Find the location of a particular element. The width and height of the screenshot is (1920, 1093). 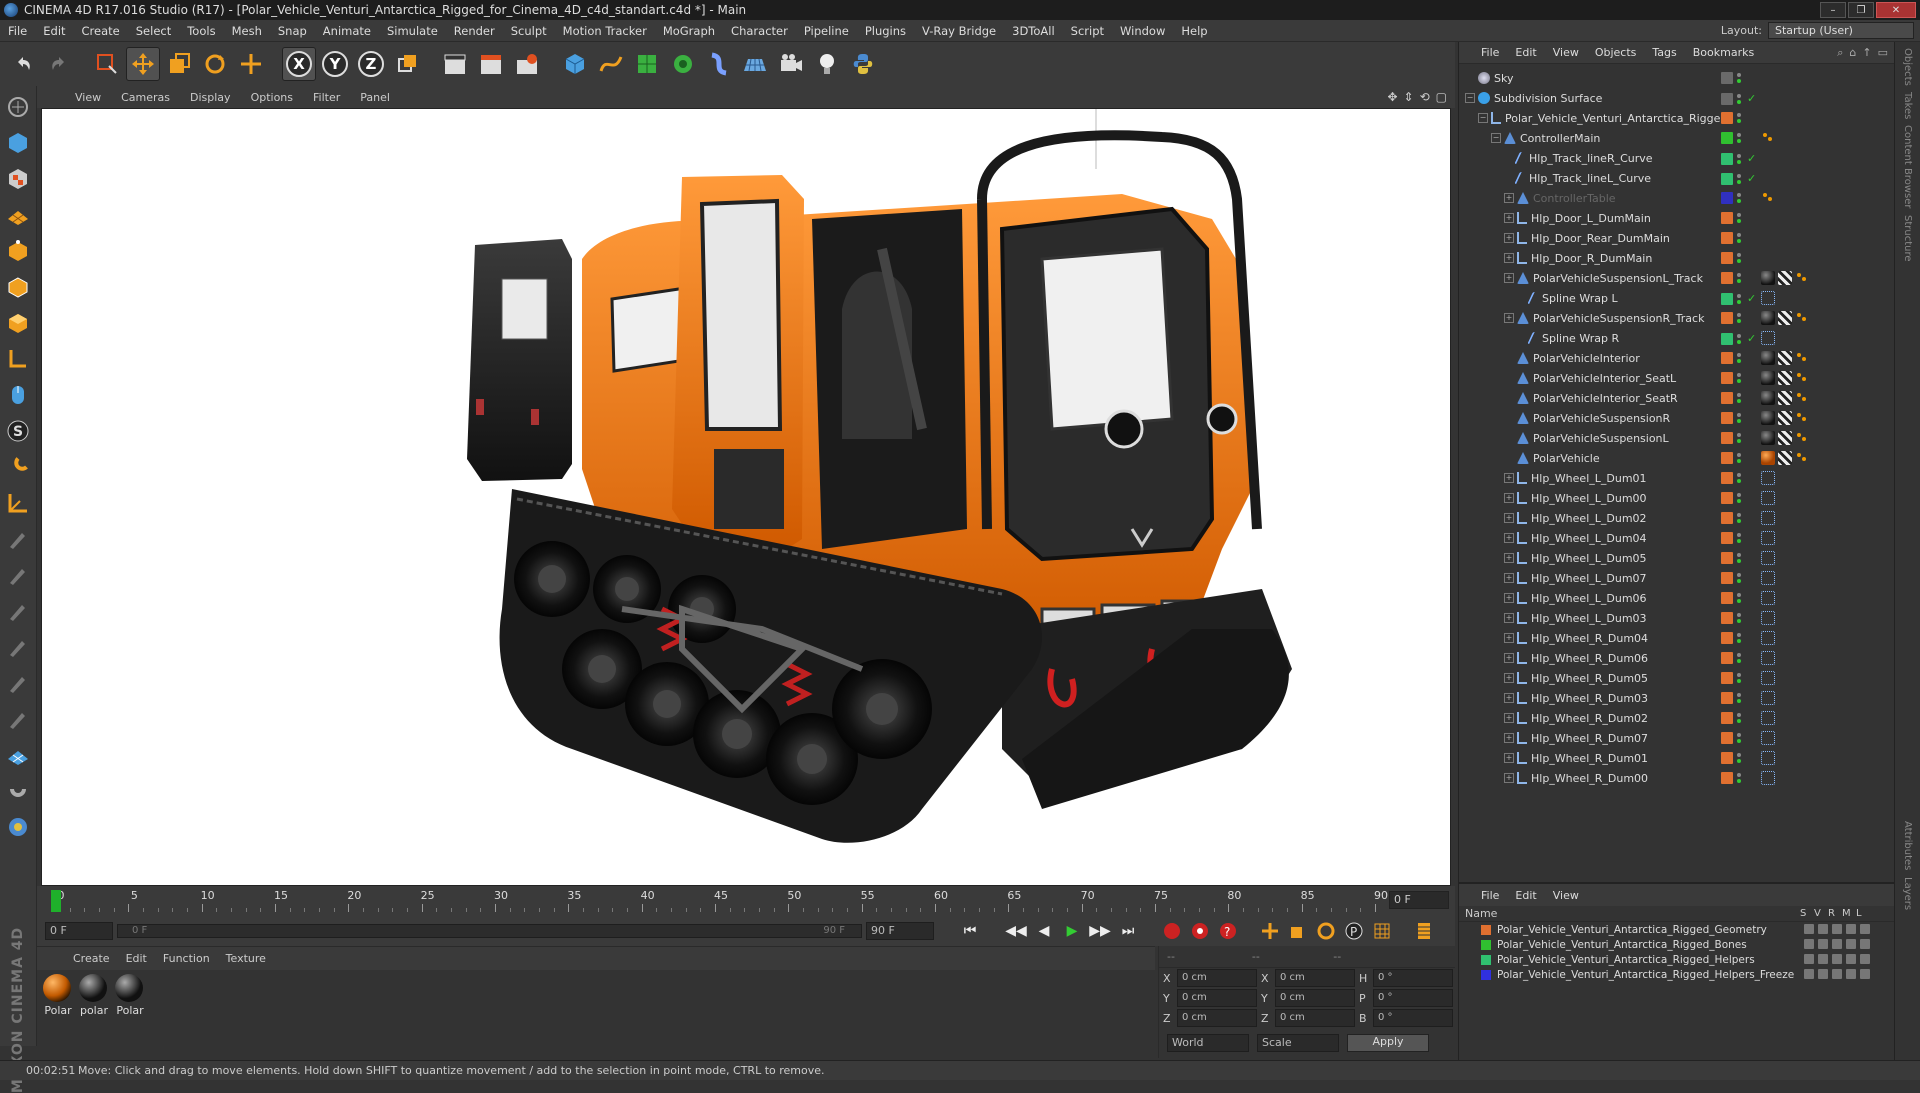

menu-sculpt: Sculpt is located at coordinates (529, 31).